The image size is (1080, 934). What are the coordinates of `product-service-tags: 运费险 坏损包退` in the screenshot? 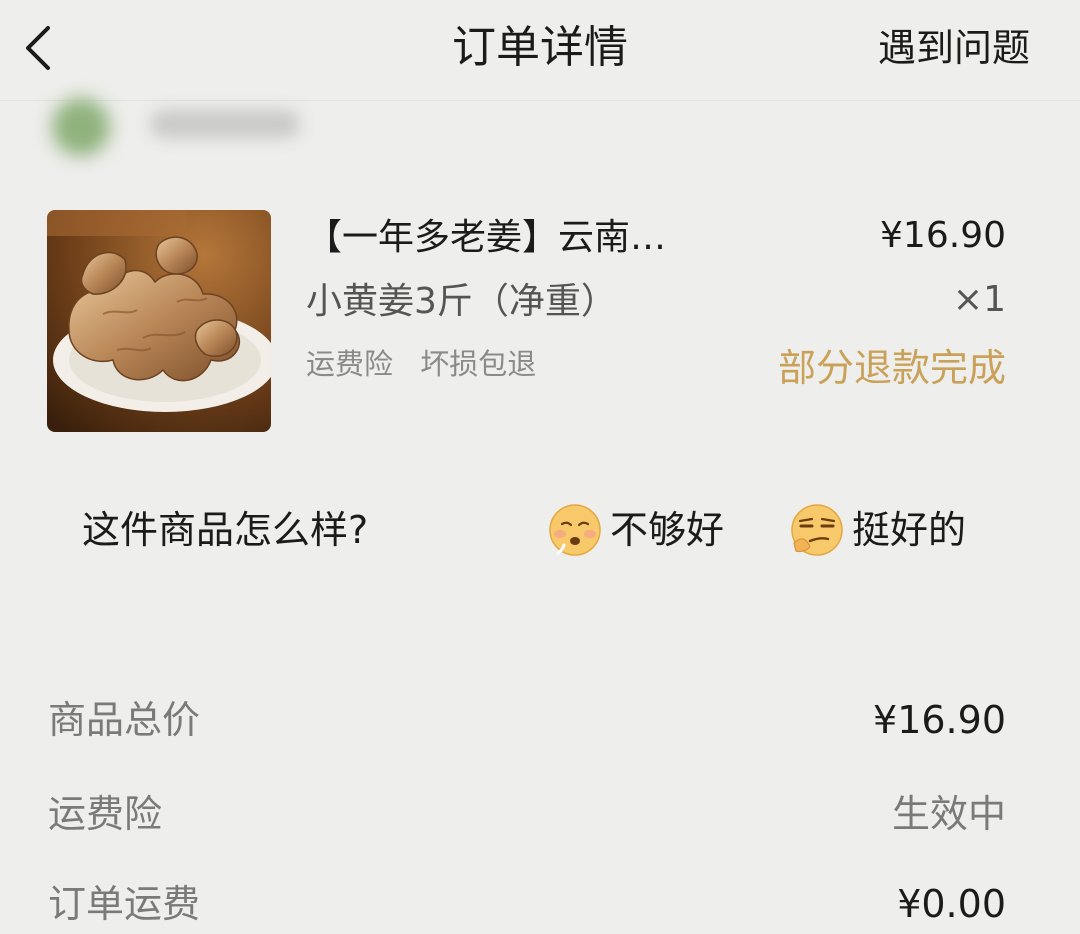 It's located at (421, 364).